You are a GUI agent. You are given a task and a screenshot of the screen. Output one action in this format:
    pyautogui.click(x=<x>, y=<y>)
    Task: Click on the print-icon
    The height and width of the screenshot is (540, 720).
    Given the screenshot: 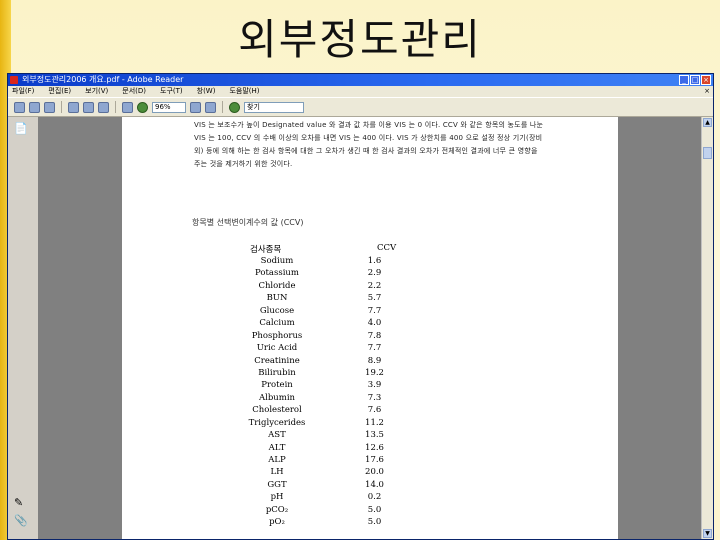 What is the action you would take?
    pyautogui.click(x=34, y=107)
    